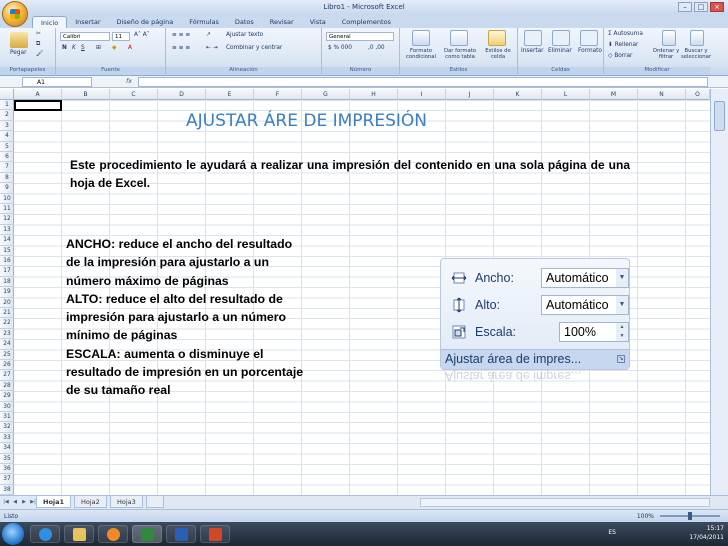 The height and width of the screenshot is (546, 728). What do you see at coordinates (645, 516) in the screenshot?
I see `zoom-level: 100%` at bounding box center [645, 516].